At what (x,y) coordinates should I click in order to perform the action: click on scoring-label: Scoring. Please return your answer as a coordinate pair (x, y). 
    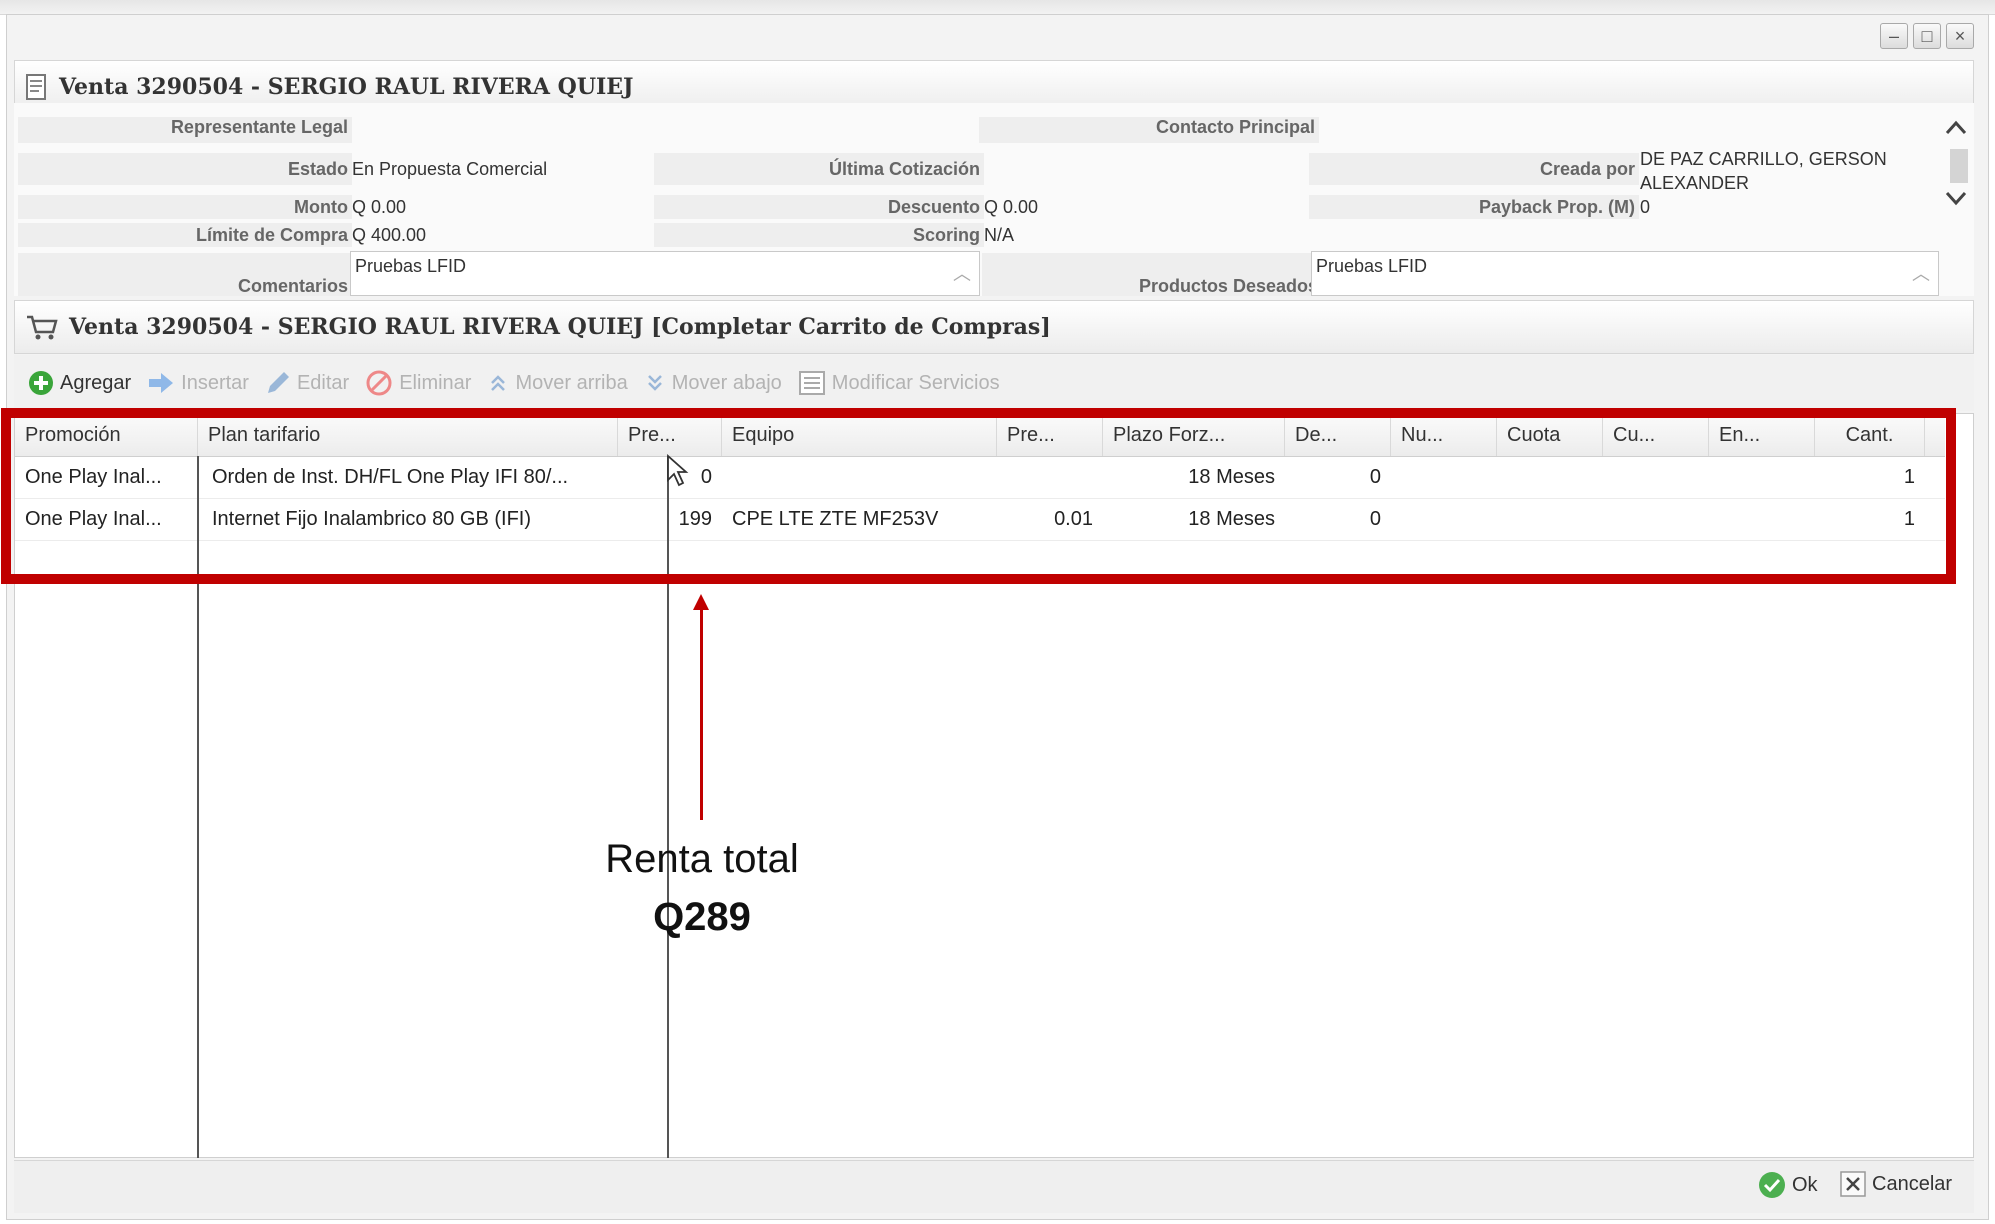
    Looking at the image, I should click on (819, 235).